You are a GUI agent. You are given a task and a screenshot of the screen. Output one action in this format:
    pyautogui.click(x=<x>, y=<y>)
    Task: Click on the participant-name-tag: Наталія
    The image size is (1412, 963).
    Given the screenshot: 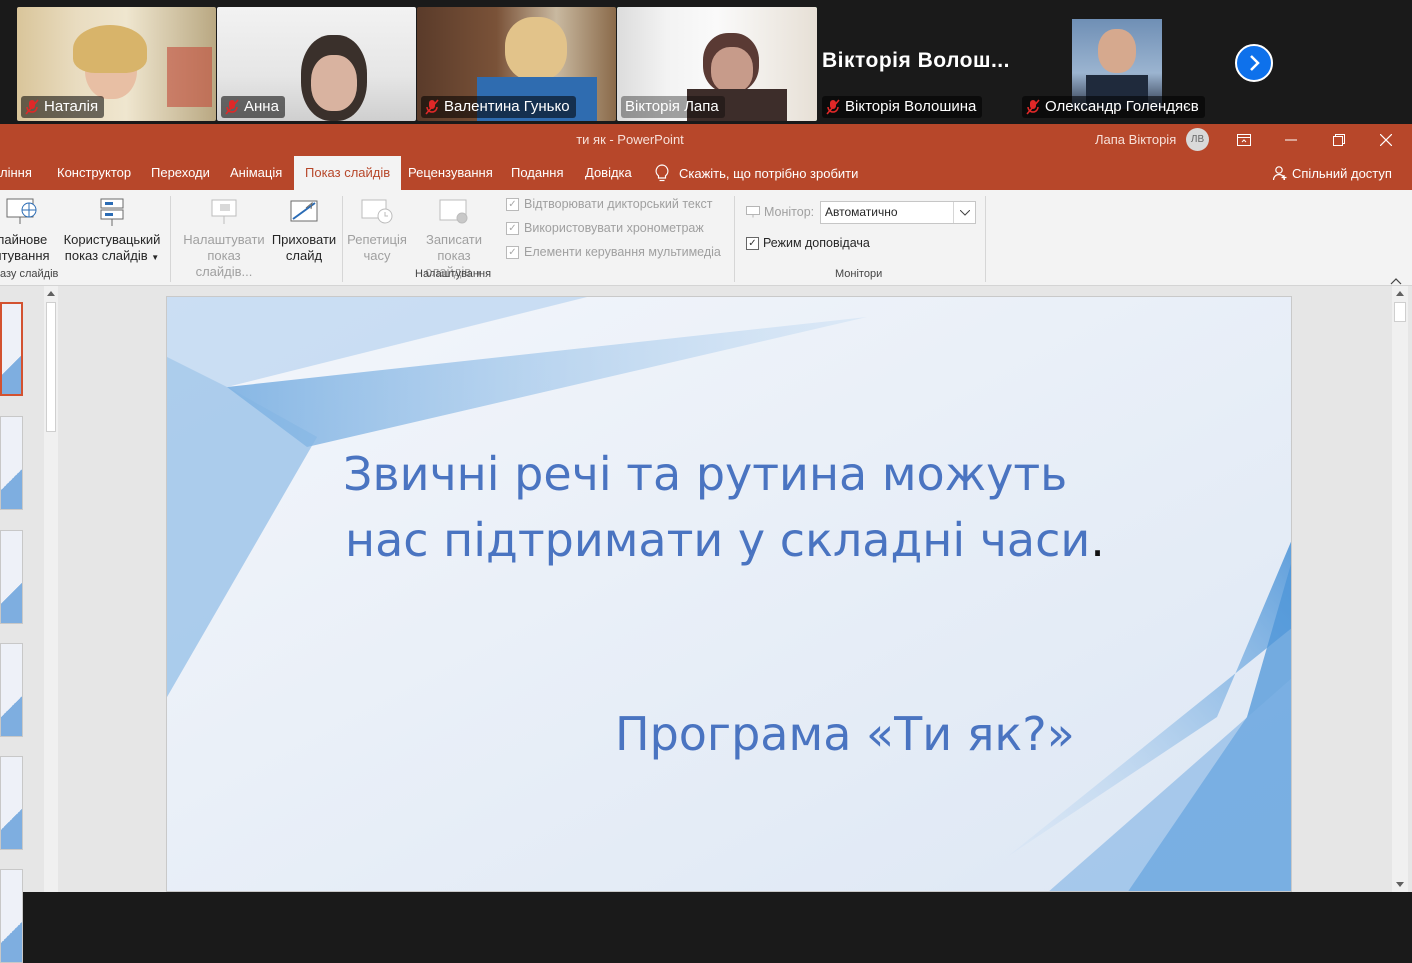 What is the action you would take?
    pyautogui.click(x=63, y=107)
    